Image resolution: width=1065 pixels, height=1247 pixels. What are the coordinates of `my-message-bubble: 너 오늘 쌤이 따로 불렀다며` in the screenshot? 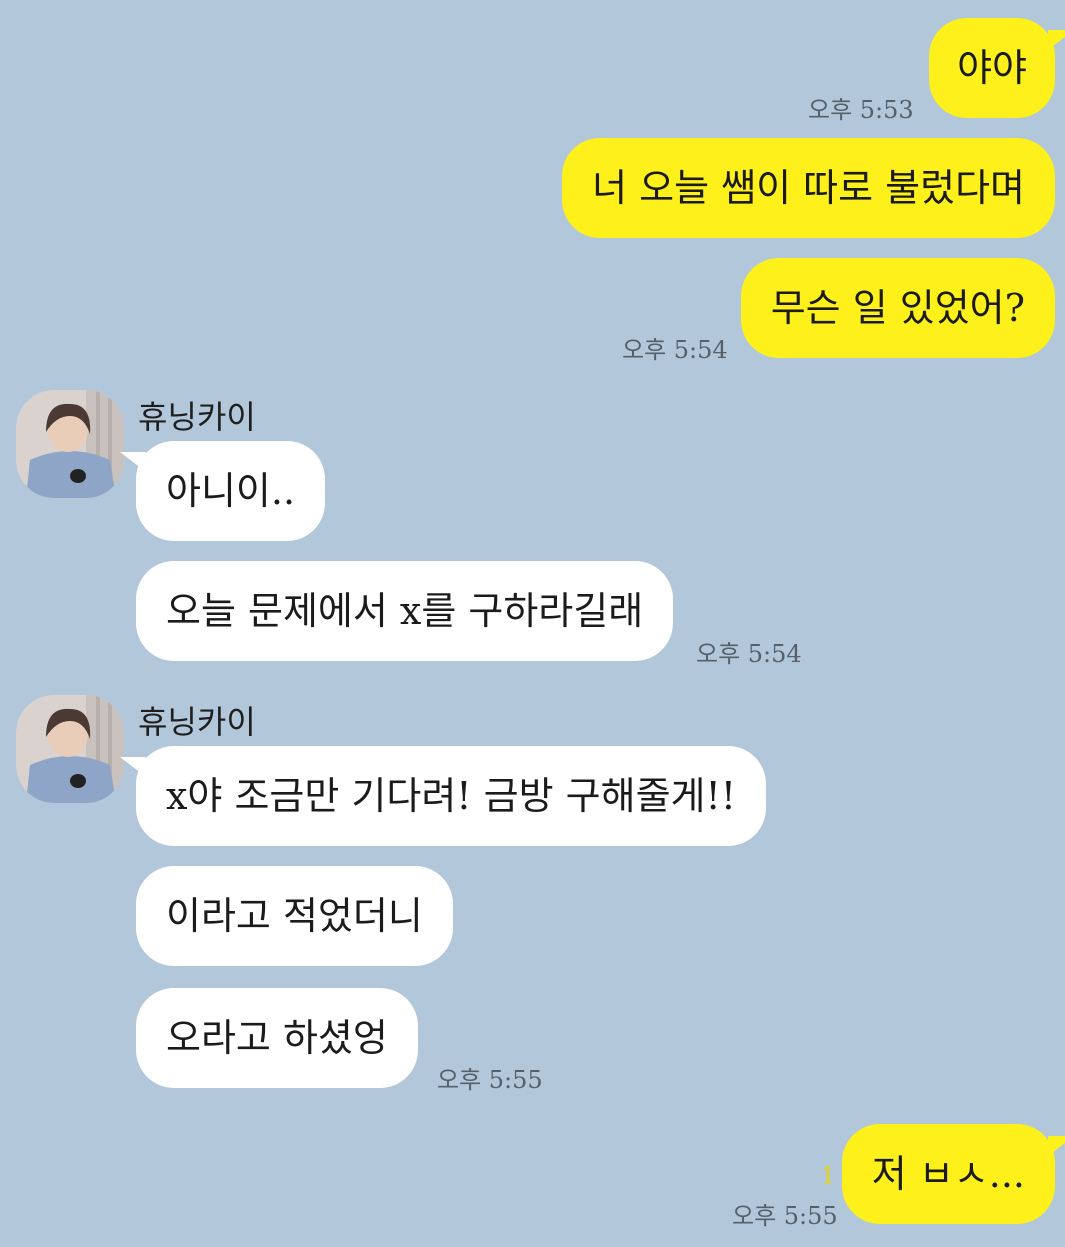 It's located at (808, 188).